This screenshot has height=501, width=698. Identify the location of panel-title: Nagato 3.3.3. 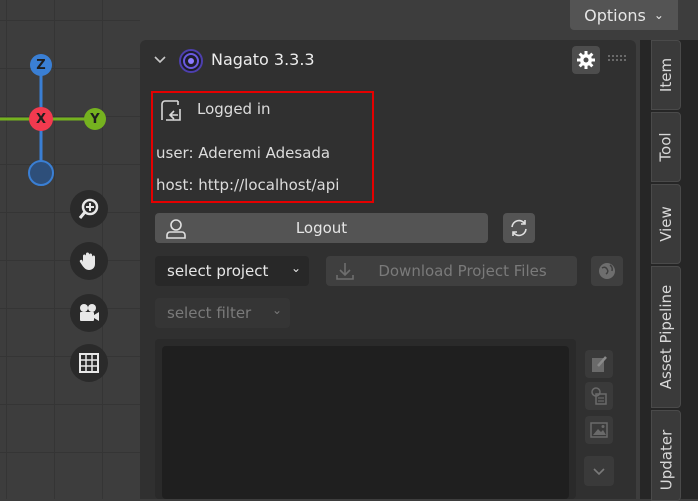
(263, 59).